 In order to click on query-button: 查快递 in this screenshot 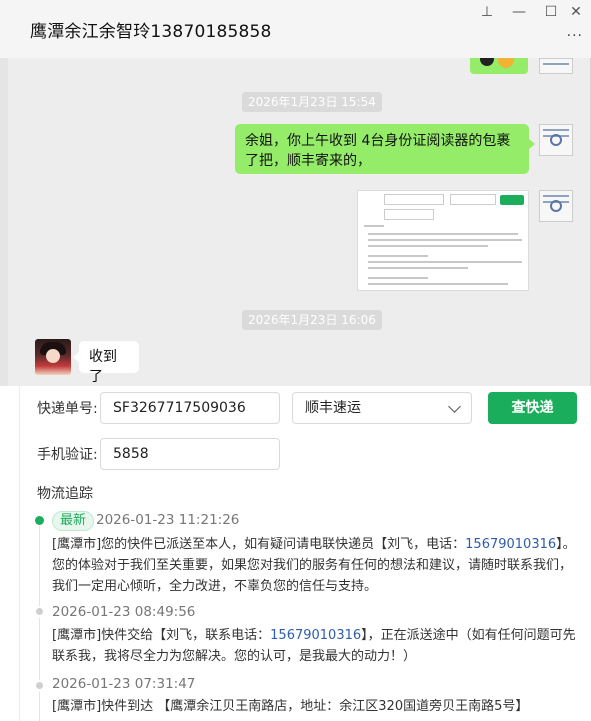, I will do `click(532, 408)`.